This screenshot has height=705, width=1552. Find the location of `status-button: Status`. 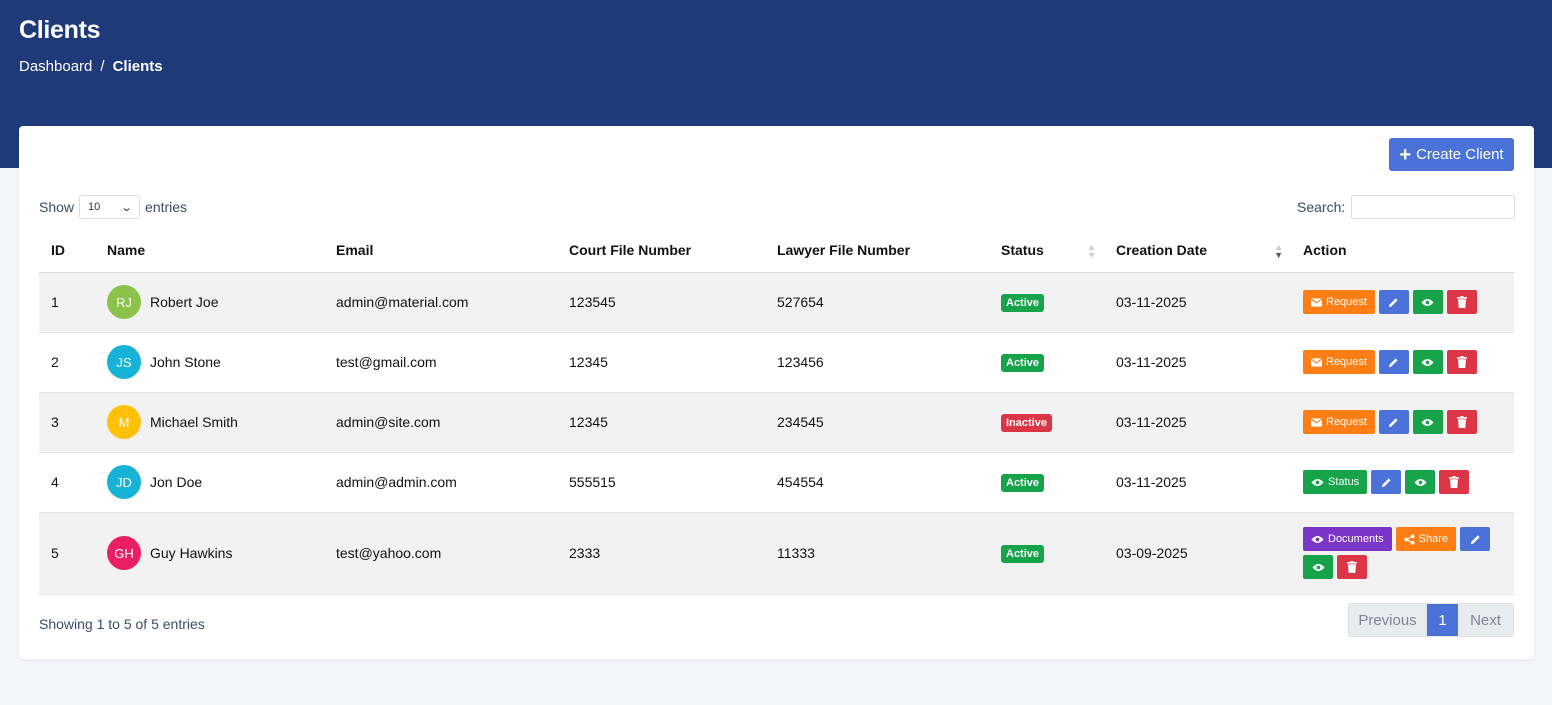

status-button: Status is located at coordinates (1335, 482).